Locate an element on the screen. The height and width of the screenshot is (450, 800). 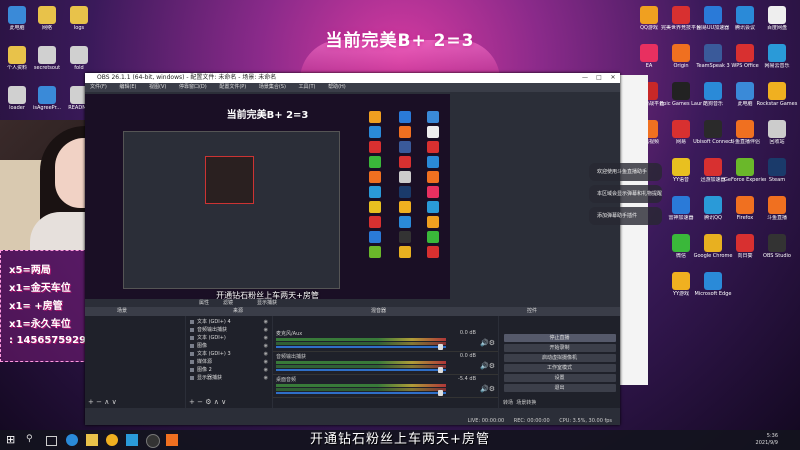
mixer-channel: 桌面音频 -5.4 dB 🔊⚙ is located at coordinates (385, 386).